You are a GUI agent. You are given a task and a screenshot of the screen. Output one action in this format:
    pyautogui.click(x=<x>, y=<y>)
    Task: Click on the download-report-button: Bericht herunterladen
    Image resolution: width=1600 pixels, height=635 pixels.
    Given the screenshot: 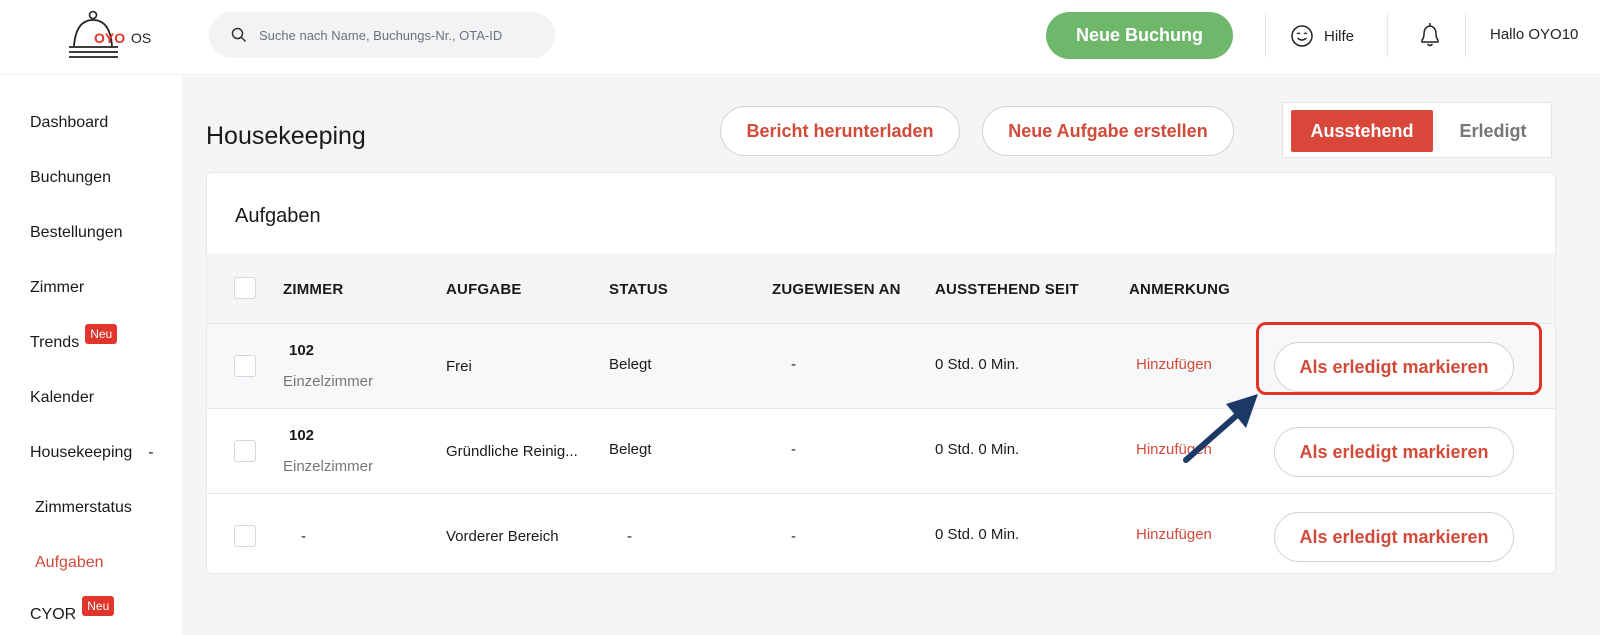 What is the action you would take?
    pyautogui.click(x=840, y=131)
    